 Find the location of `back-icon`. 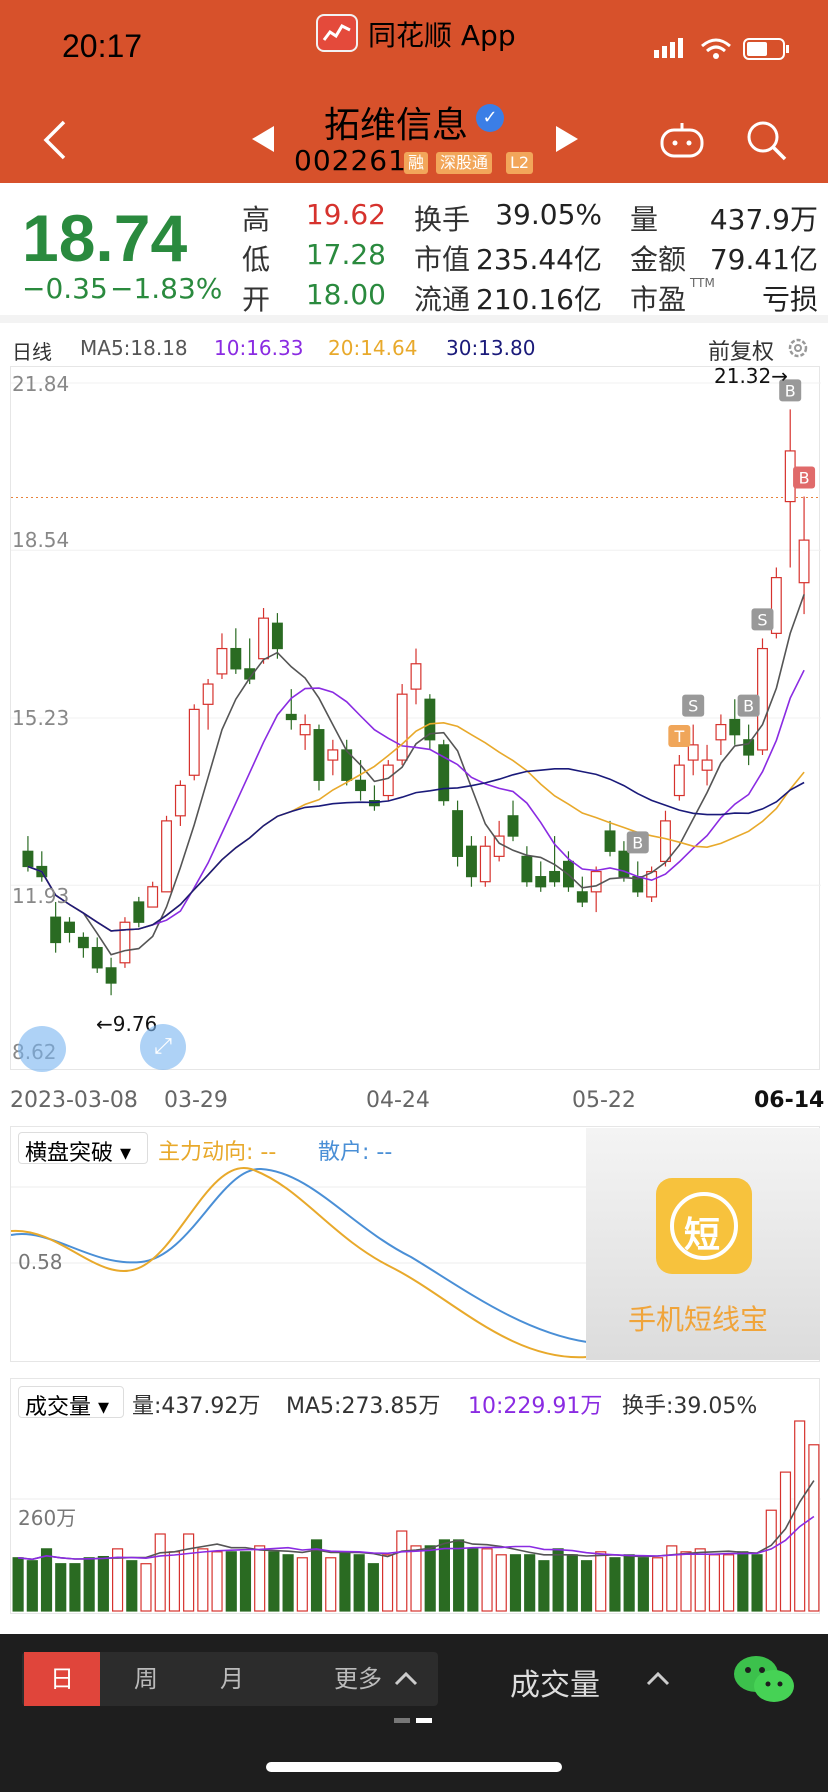

back-icon is located at coordinates (55, 140).